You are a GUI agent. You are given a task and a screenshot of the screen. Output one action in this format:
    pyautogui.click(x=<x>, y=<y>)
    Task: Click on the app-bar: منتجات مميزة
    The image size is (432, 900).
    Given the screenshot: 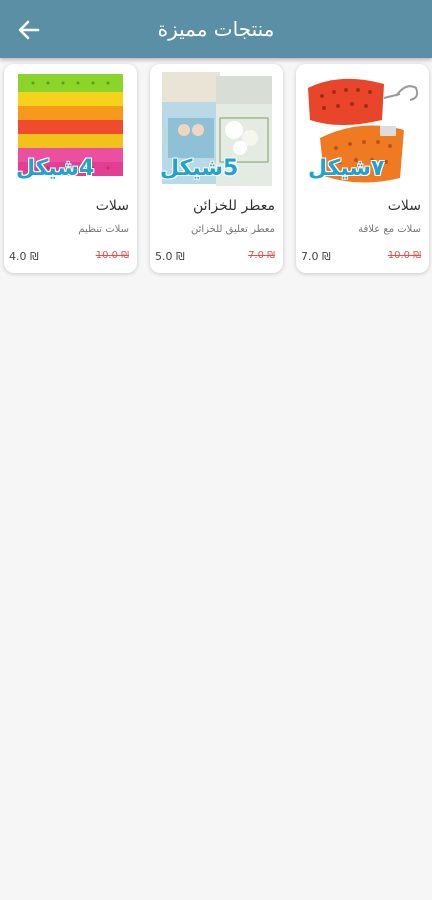 What is the action you would take?
    pyautogui.click(x=216, y=29)
    